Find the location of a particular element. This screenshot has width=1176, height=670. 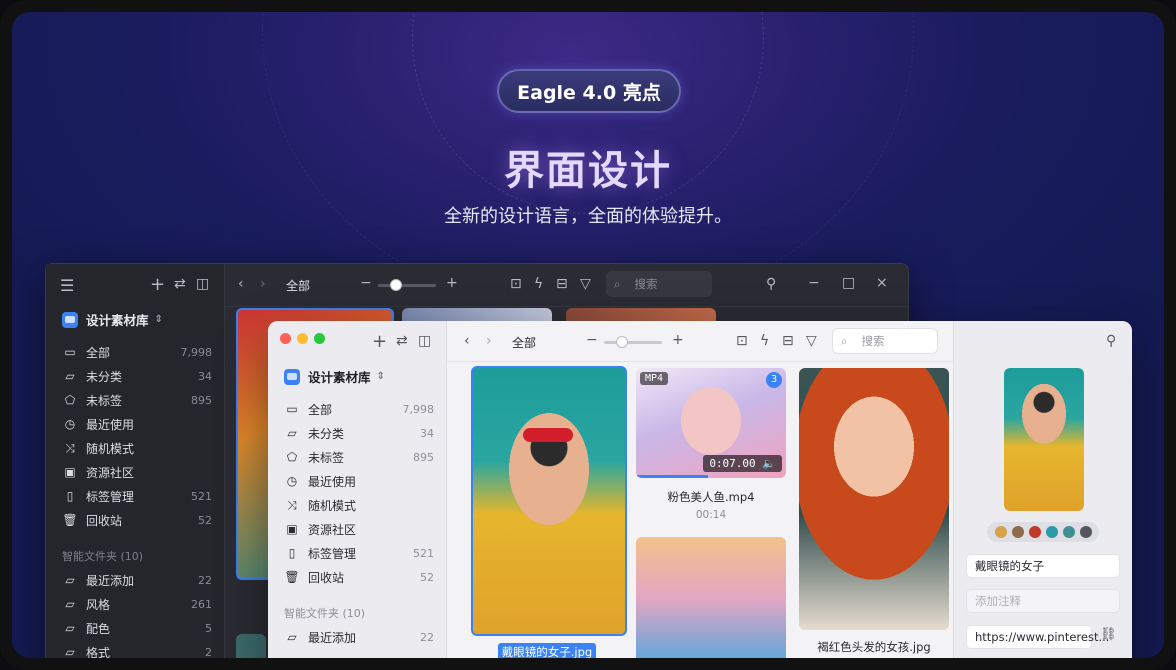

shuffle-icon: ⤨ is located at coordinates (70, 447).